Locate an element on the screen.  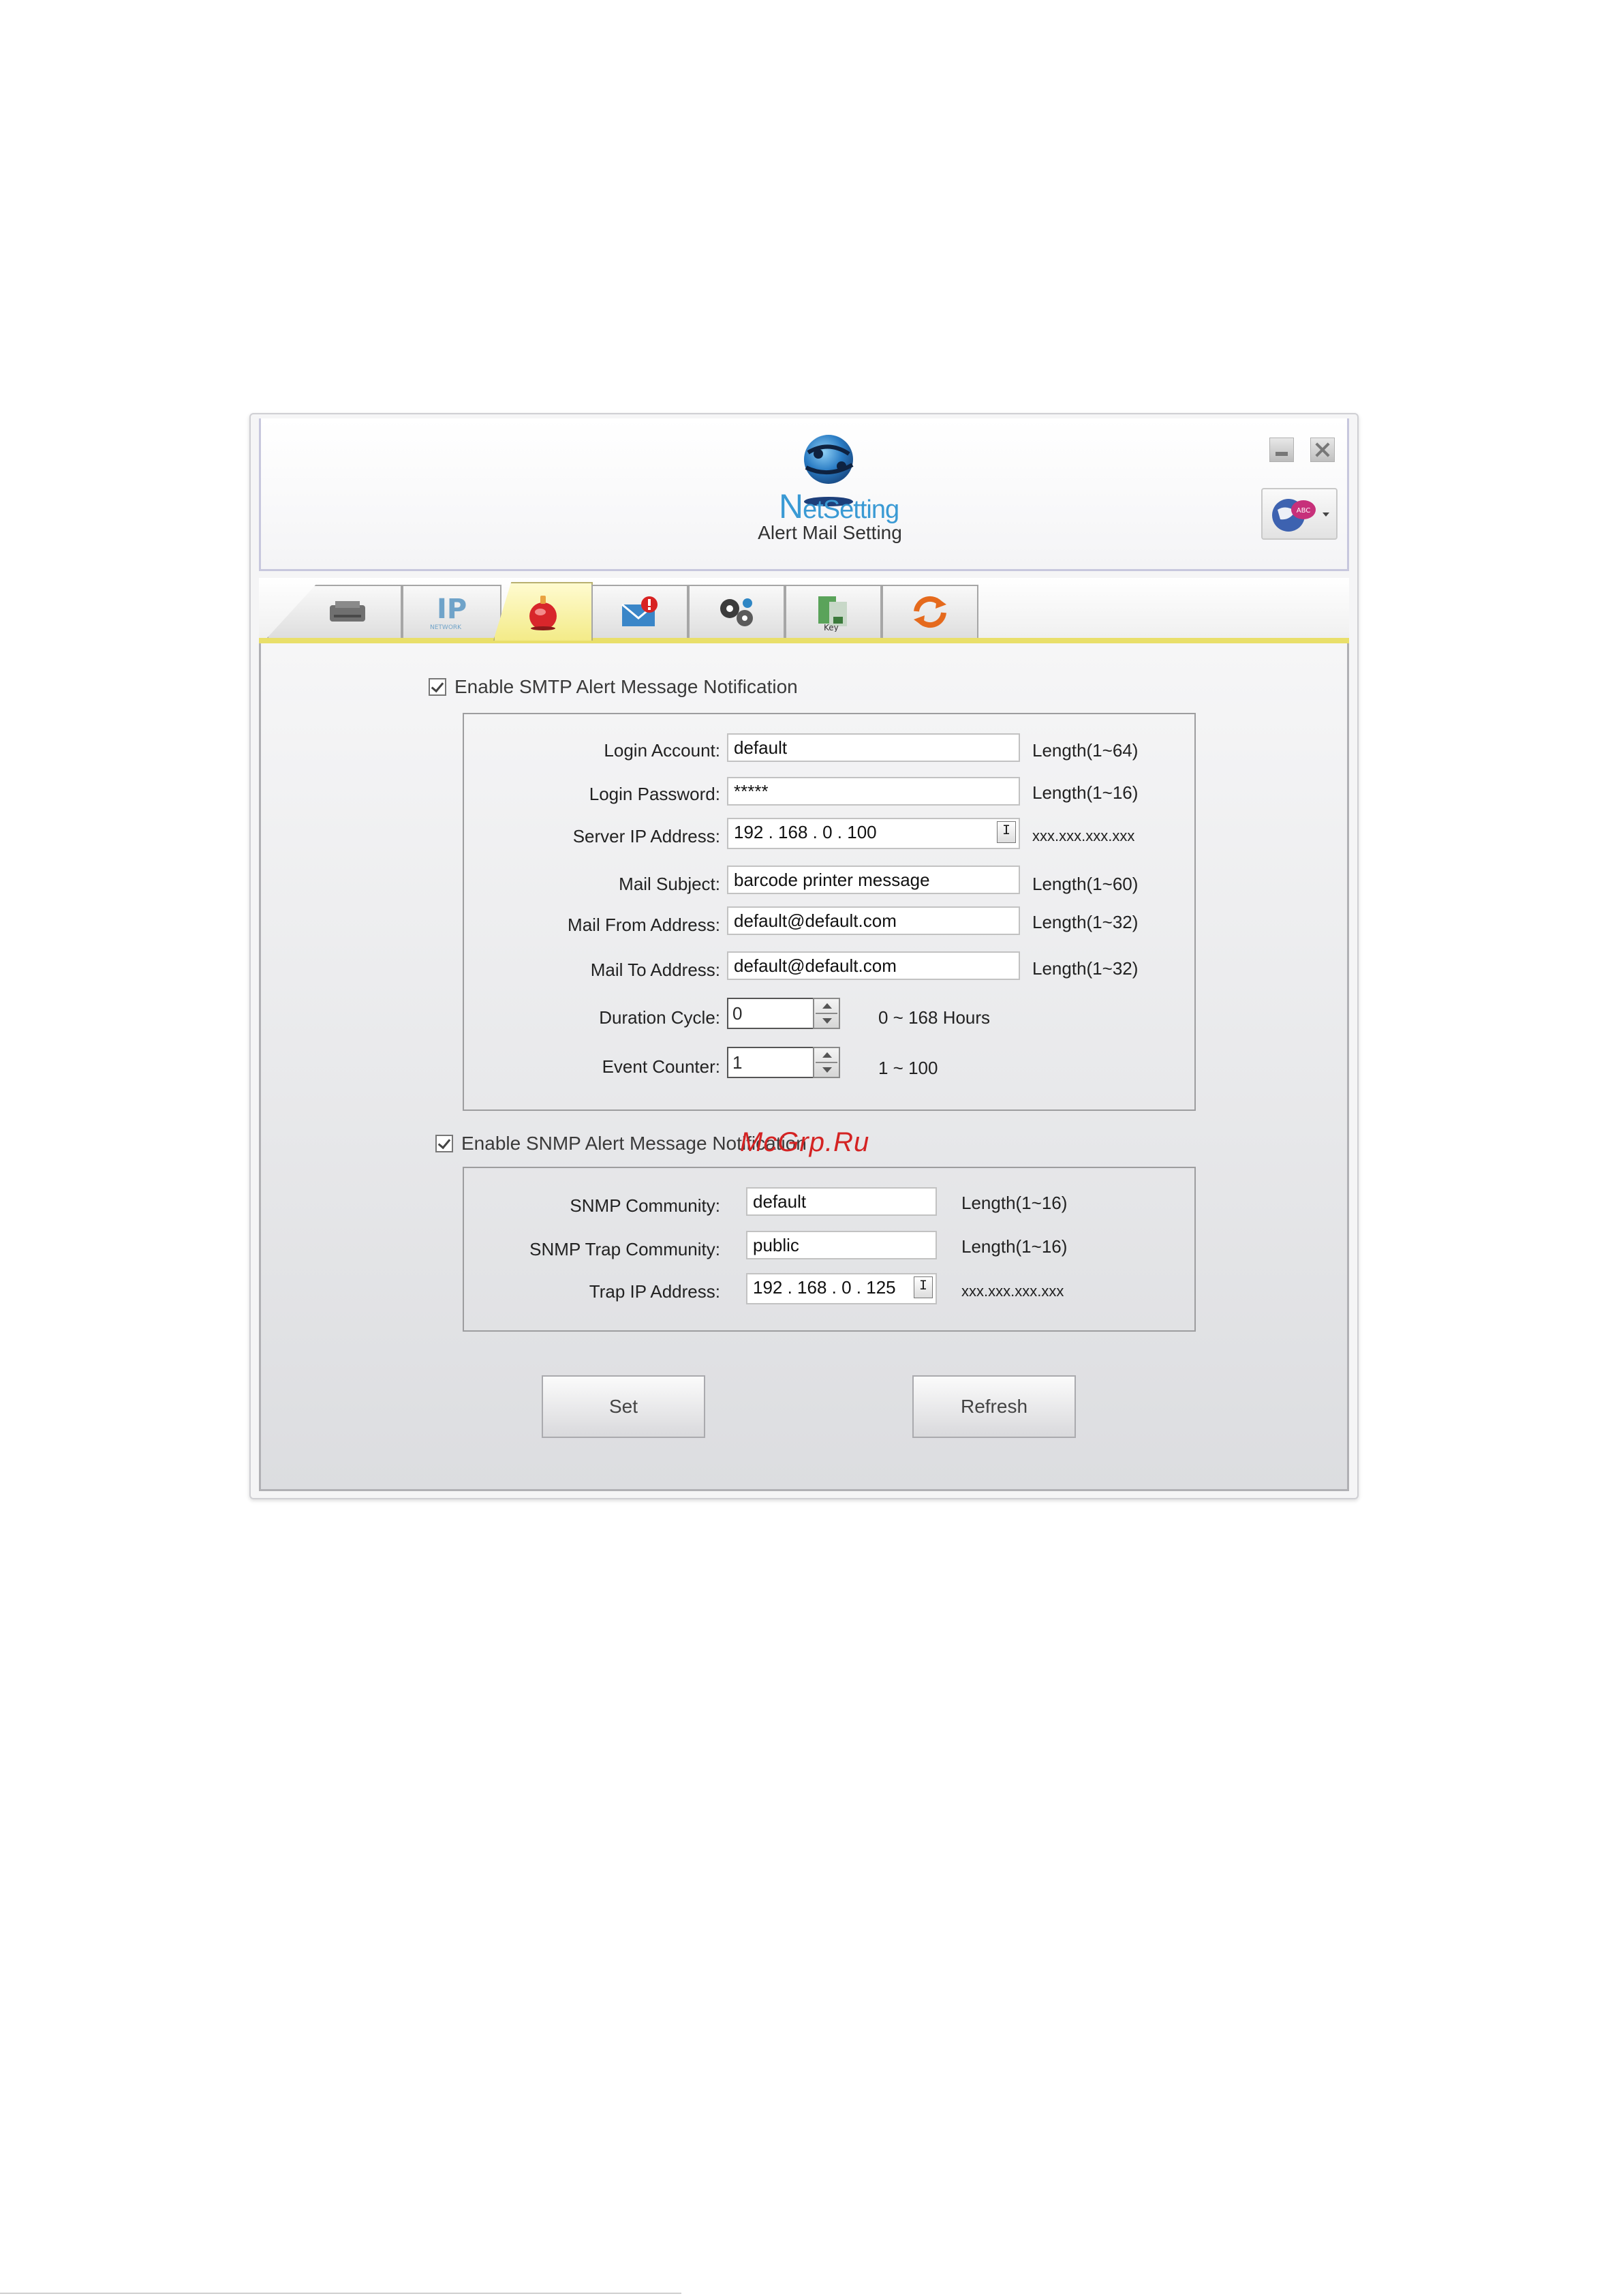
server-ip-value: 192 . 168 . 0 . 100 is located at coordinates (805, 832).